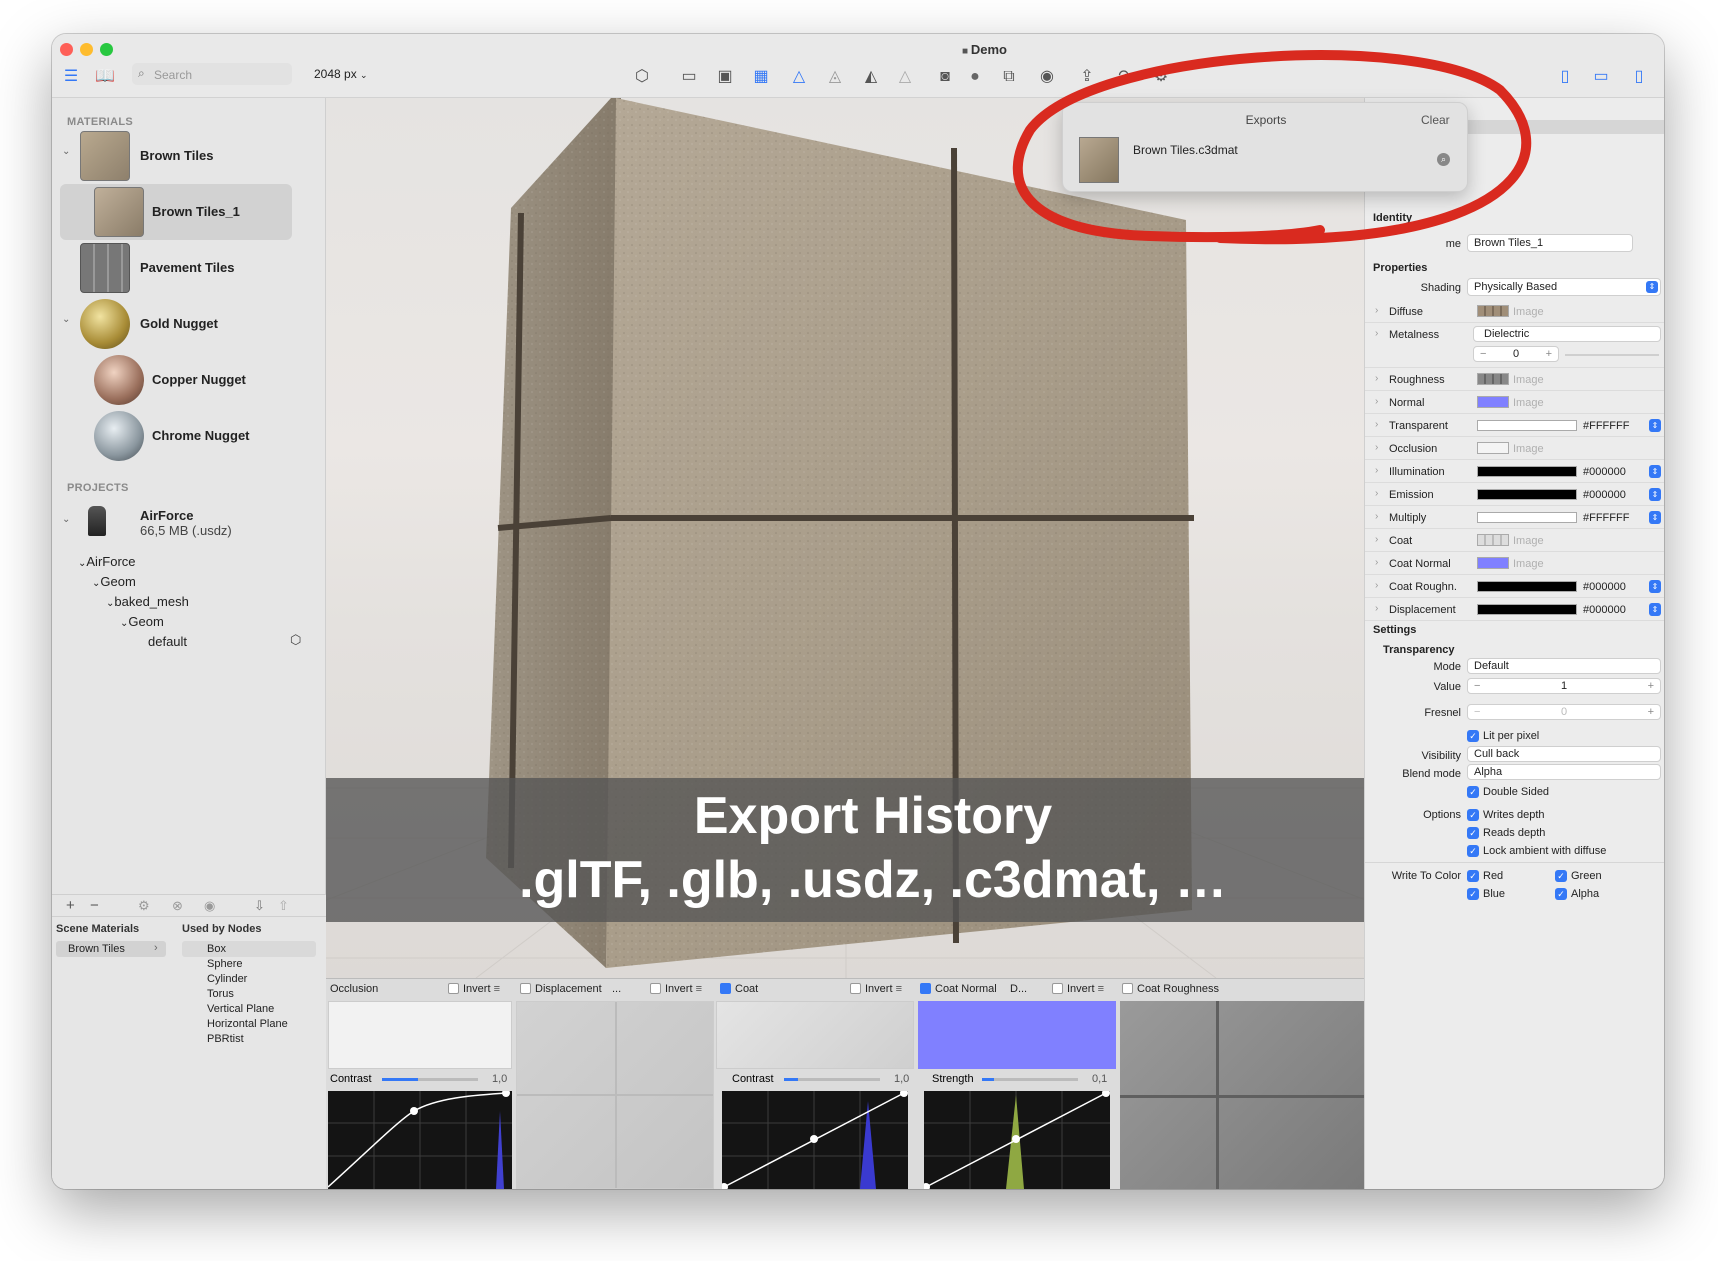  Describe the element at coordinates (1272, 147) in the screenshot. I see `annotation-circle` at that location.